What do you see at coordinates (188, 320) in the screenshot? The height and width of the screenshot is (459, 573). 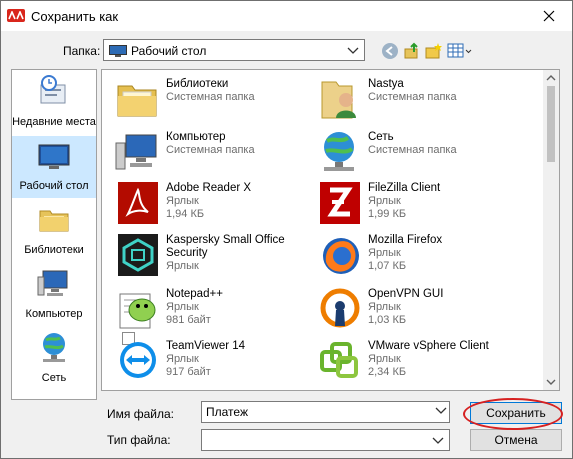 I see `file-size: 981 байт` at bounding box center [188, 320].